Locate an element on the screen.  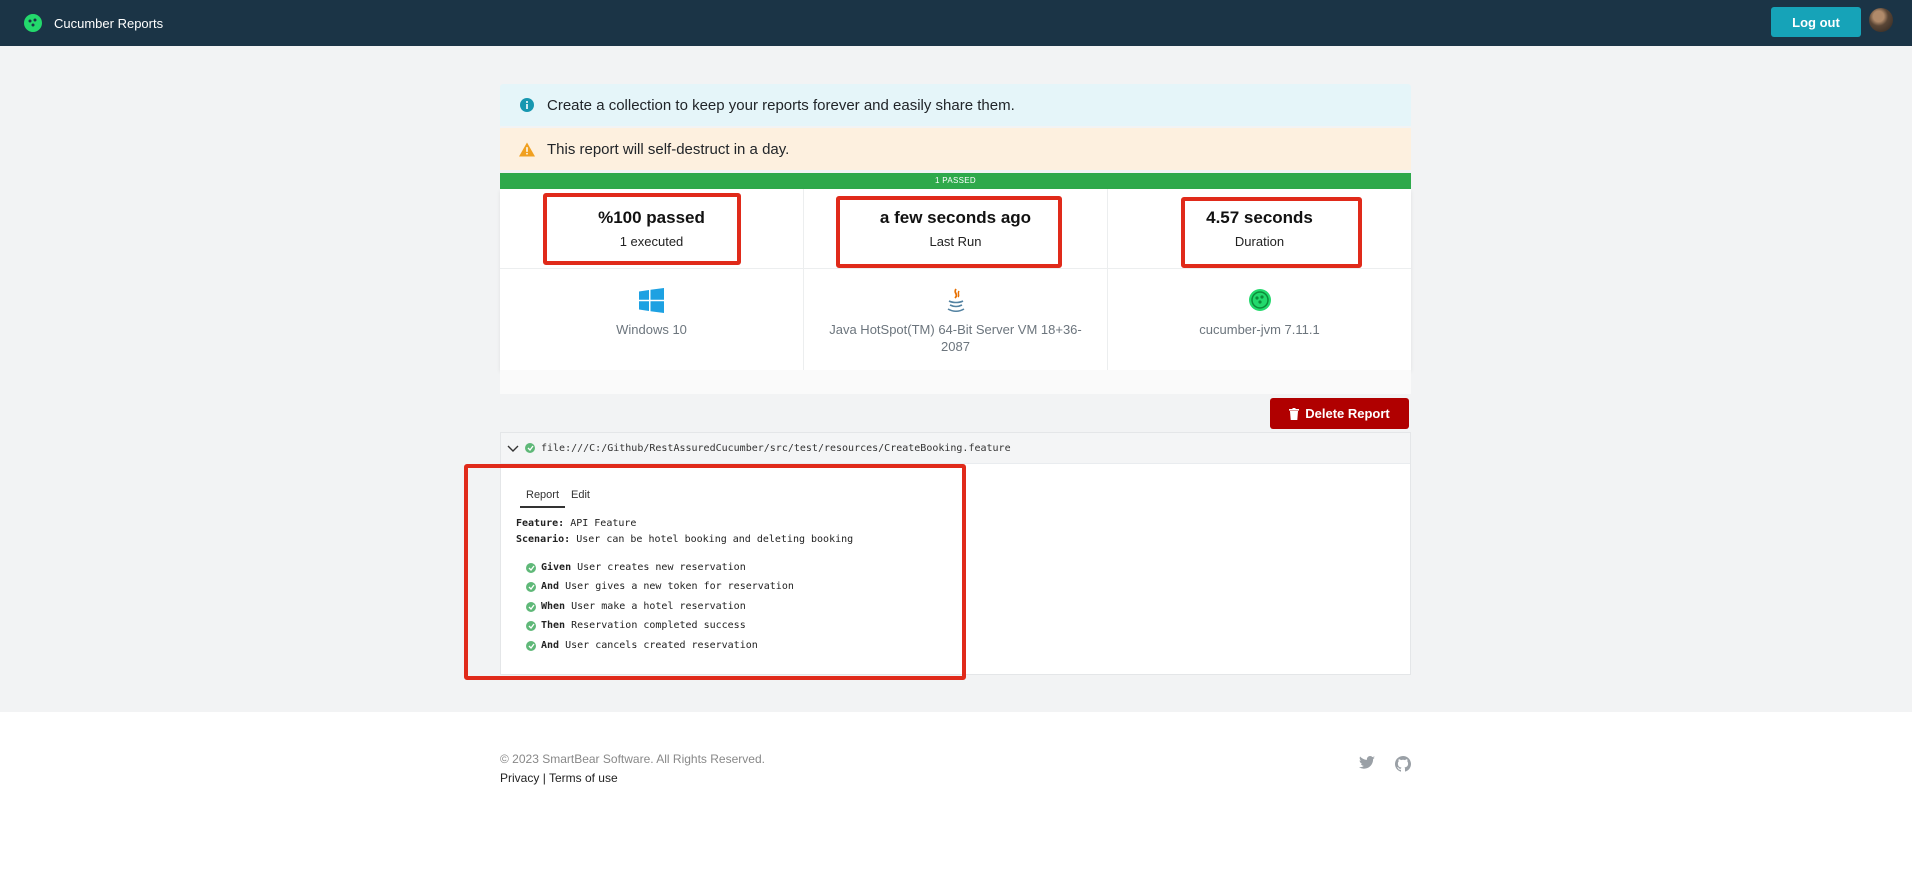
chevron-down-icon is located at coordinates (513, 448).